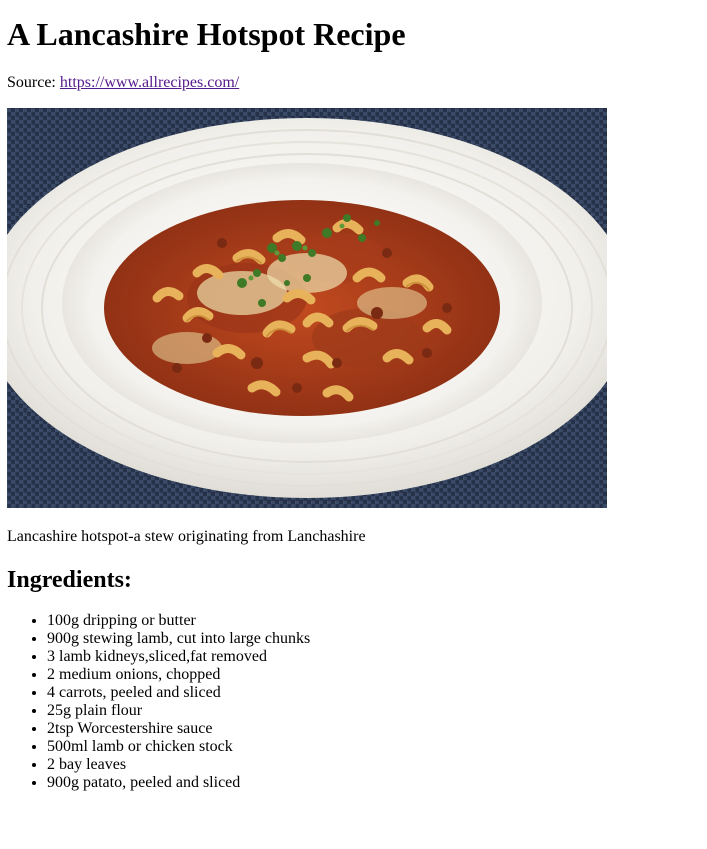 This screenshot has width=707, height=849. Describe the element at coordinates (33, 82) in the screenshot. I see `source-label: Source:` at that location.